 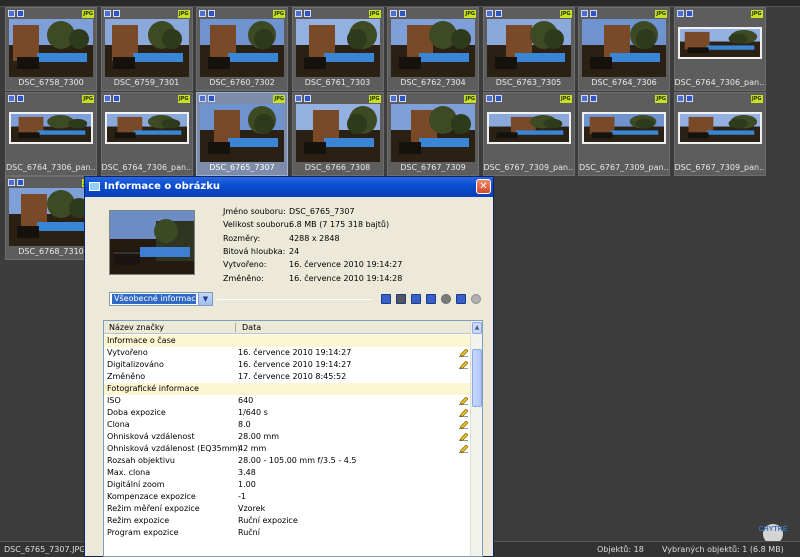 What do you see at coordinates (287, 413) in the screenshot?
I see `table-row: Doba expozice 1/640 s` at bounding box center [287, 413].